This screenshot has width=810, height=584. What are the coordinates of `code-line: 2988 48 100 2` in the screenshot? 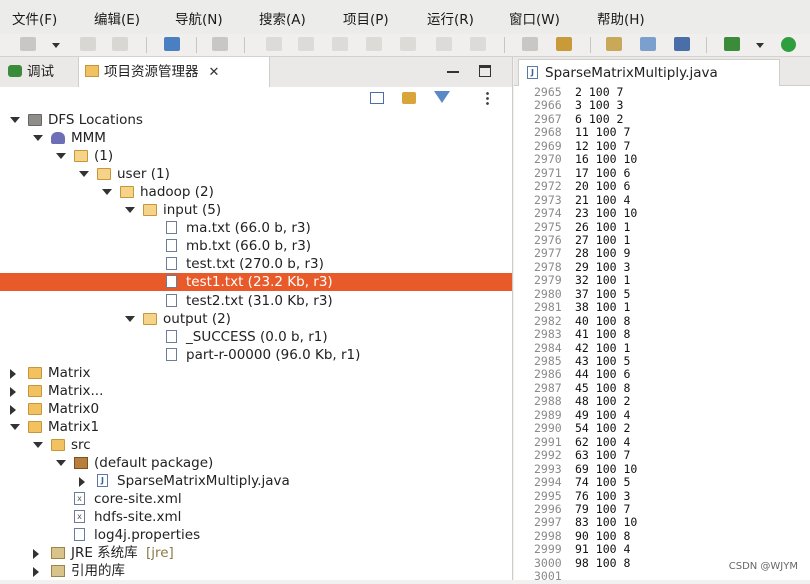 It's located at (662, 402).